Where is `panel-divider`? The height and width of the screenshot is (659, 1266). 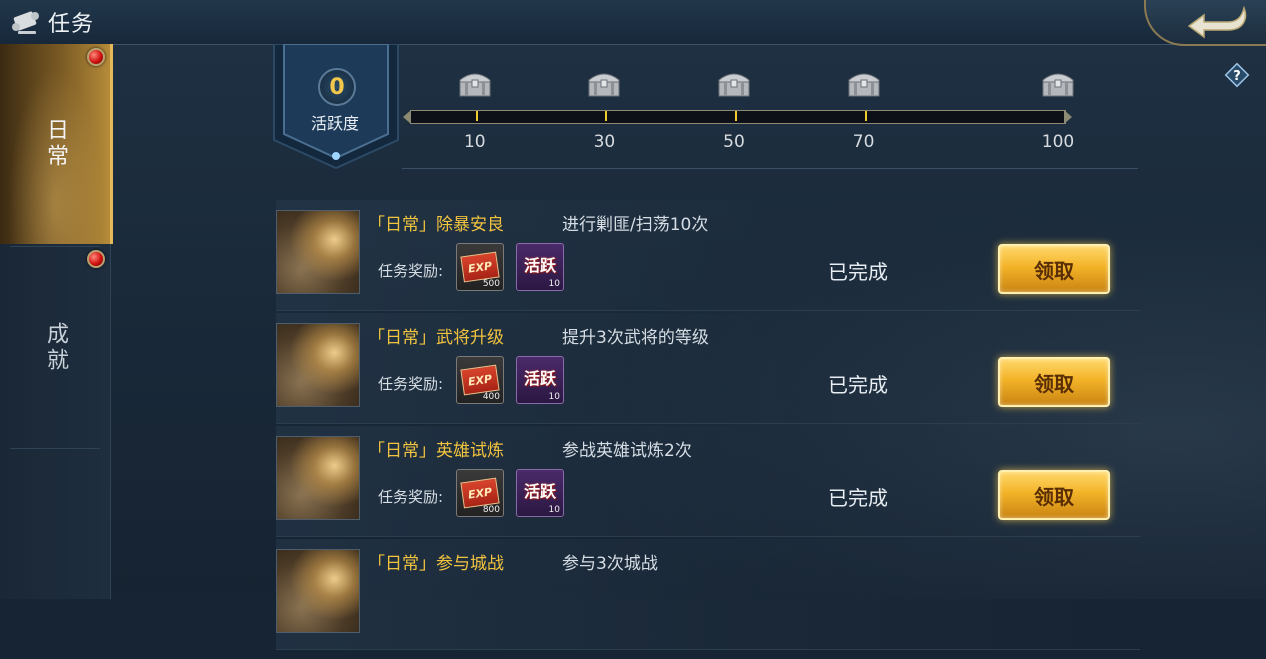
panel-divider is located at coordinates (770, 168).